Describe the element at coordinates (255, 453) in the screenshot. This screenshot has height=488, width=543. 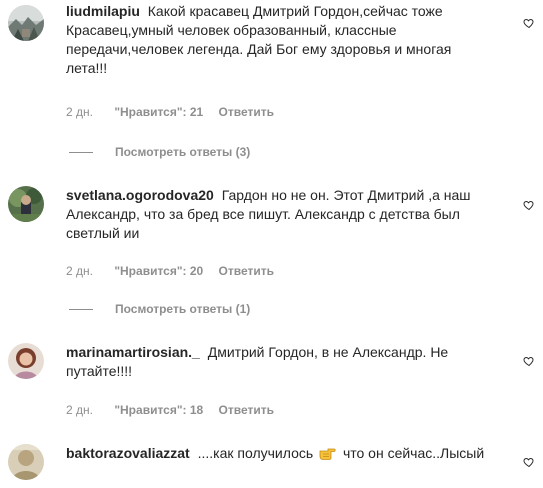
I see `comment-body-start: ....как получилось` at that location.